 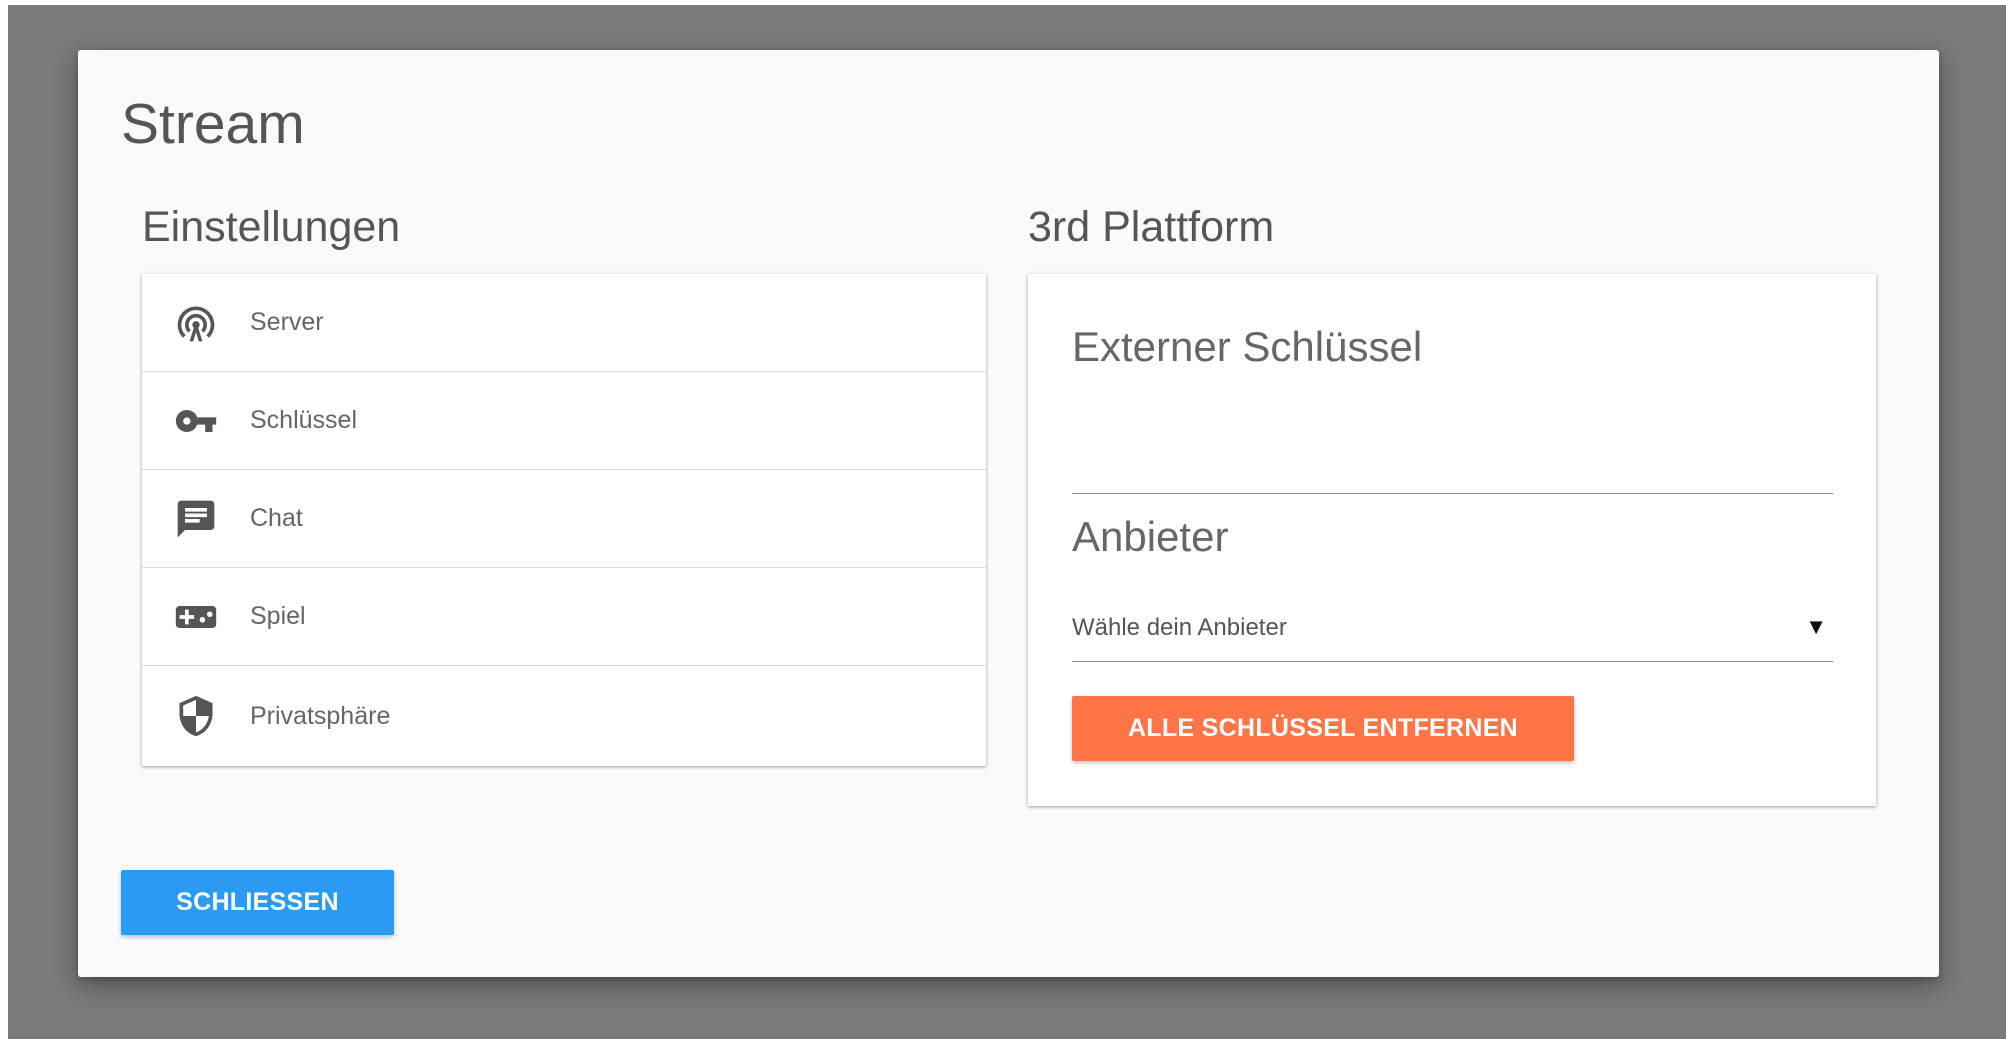 What do you see at coordinates (196, 421) in the screenshot?
I see `key-icon` at bounding box center [196, 421].